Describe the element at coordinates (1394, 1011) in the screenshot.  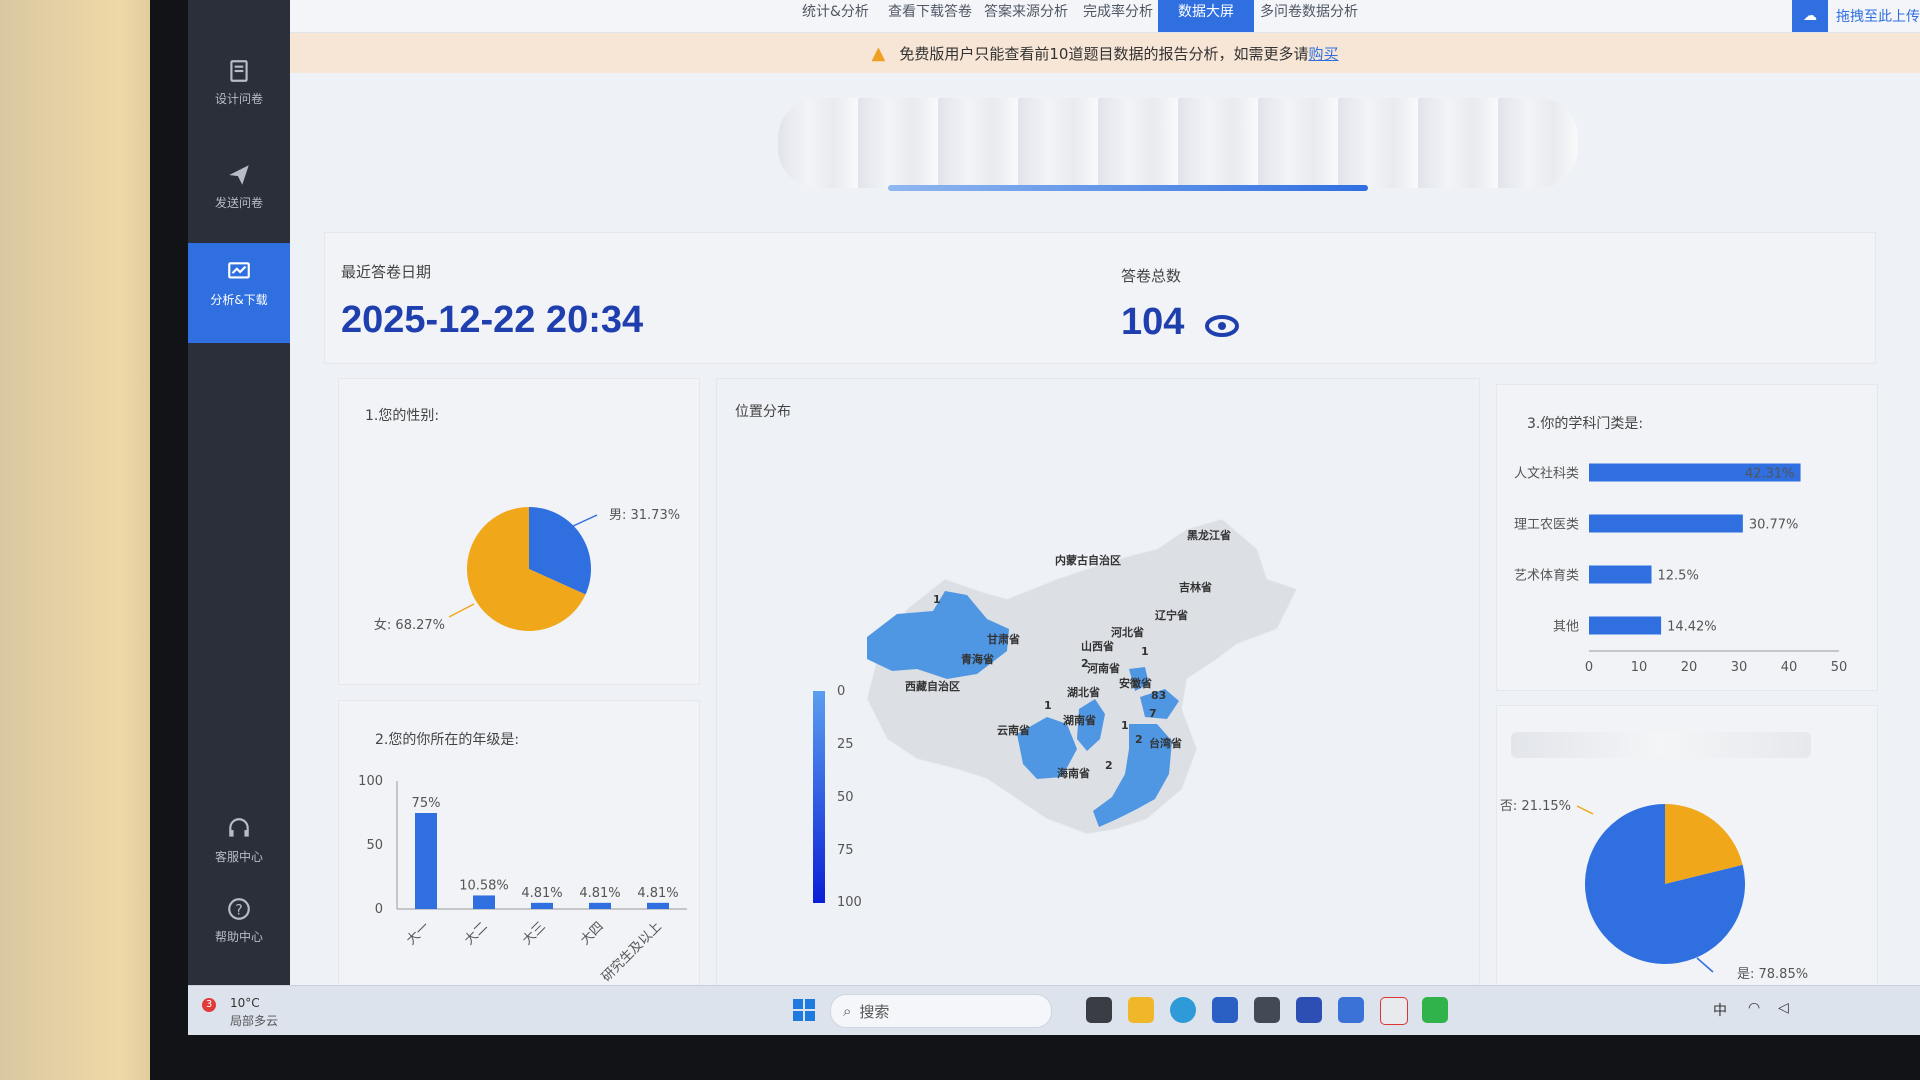
I see `wps-icon` at that location.